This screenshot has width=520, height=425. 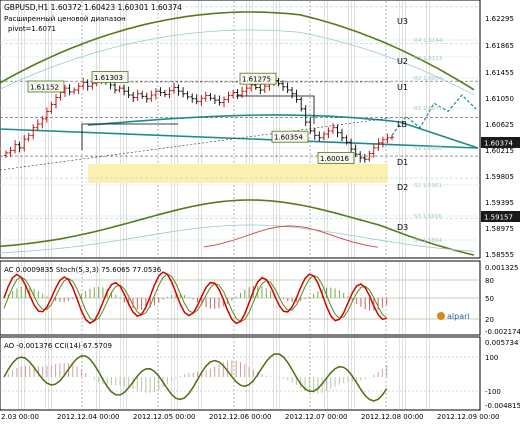 I want to click on alpari-logo-icon, so click(x=441, y=316).